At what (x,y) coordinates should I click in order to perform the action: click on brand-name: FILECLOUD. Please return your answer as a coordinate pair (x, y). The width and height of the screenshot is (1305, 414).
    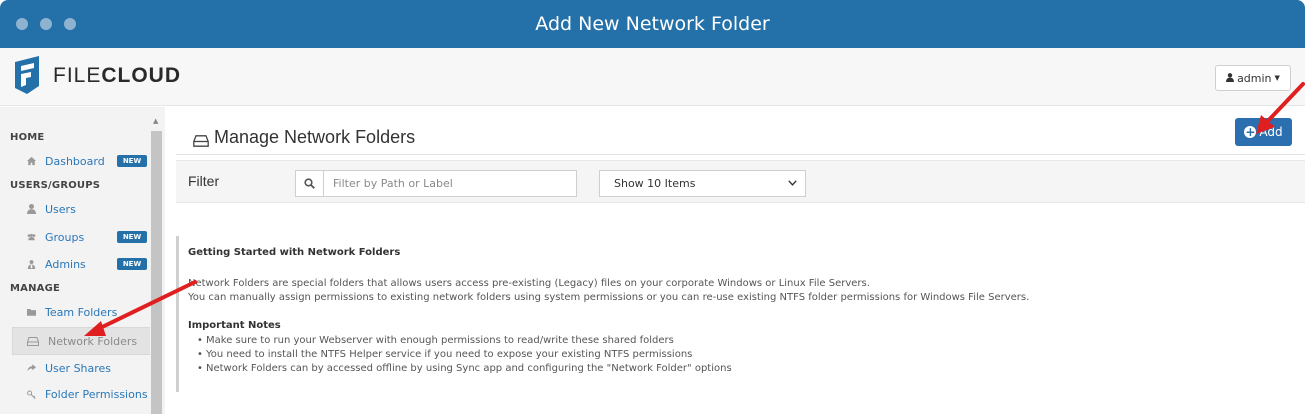
    Looking at the image, I should click on (117, 76).